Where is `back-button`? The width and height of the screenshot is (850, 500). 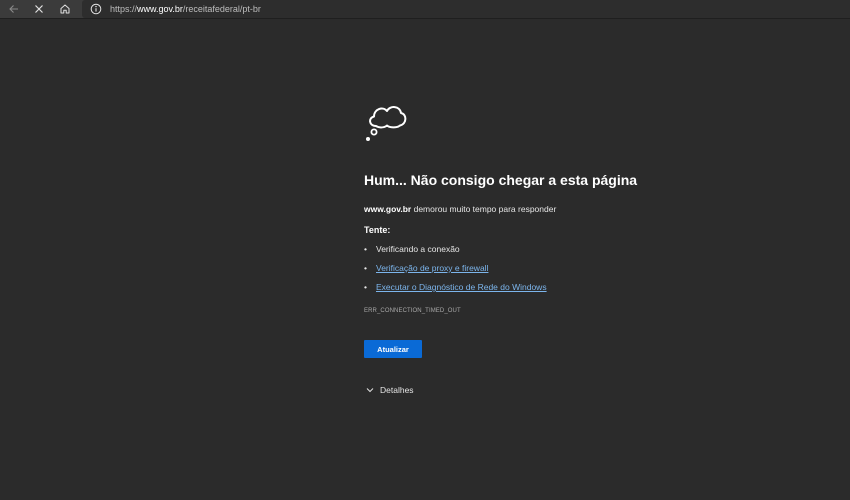 back-button is located at coordinates (14, 9).